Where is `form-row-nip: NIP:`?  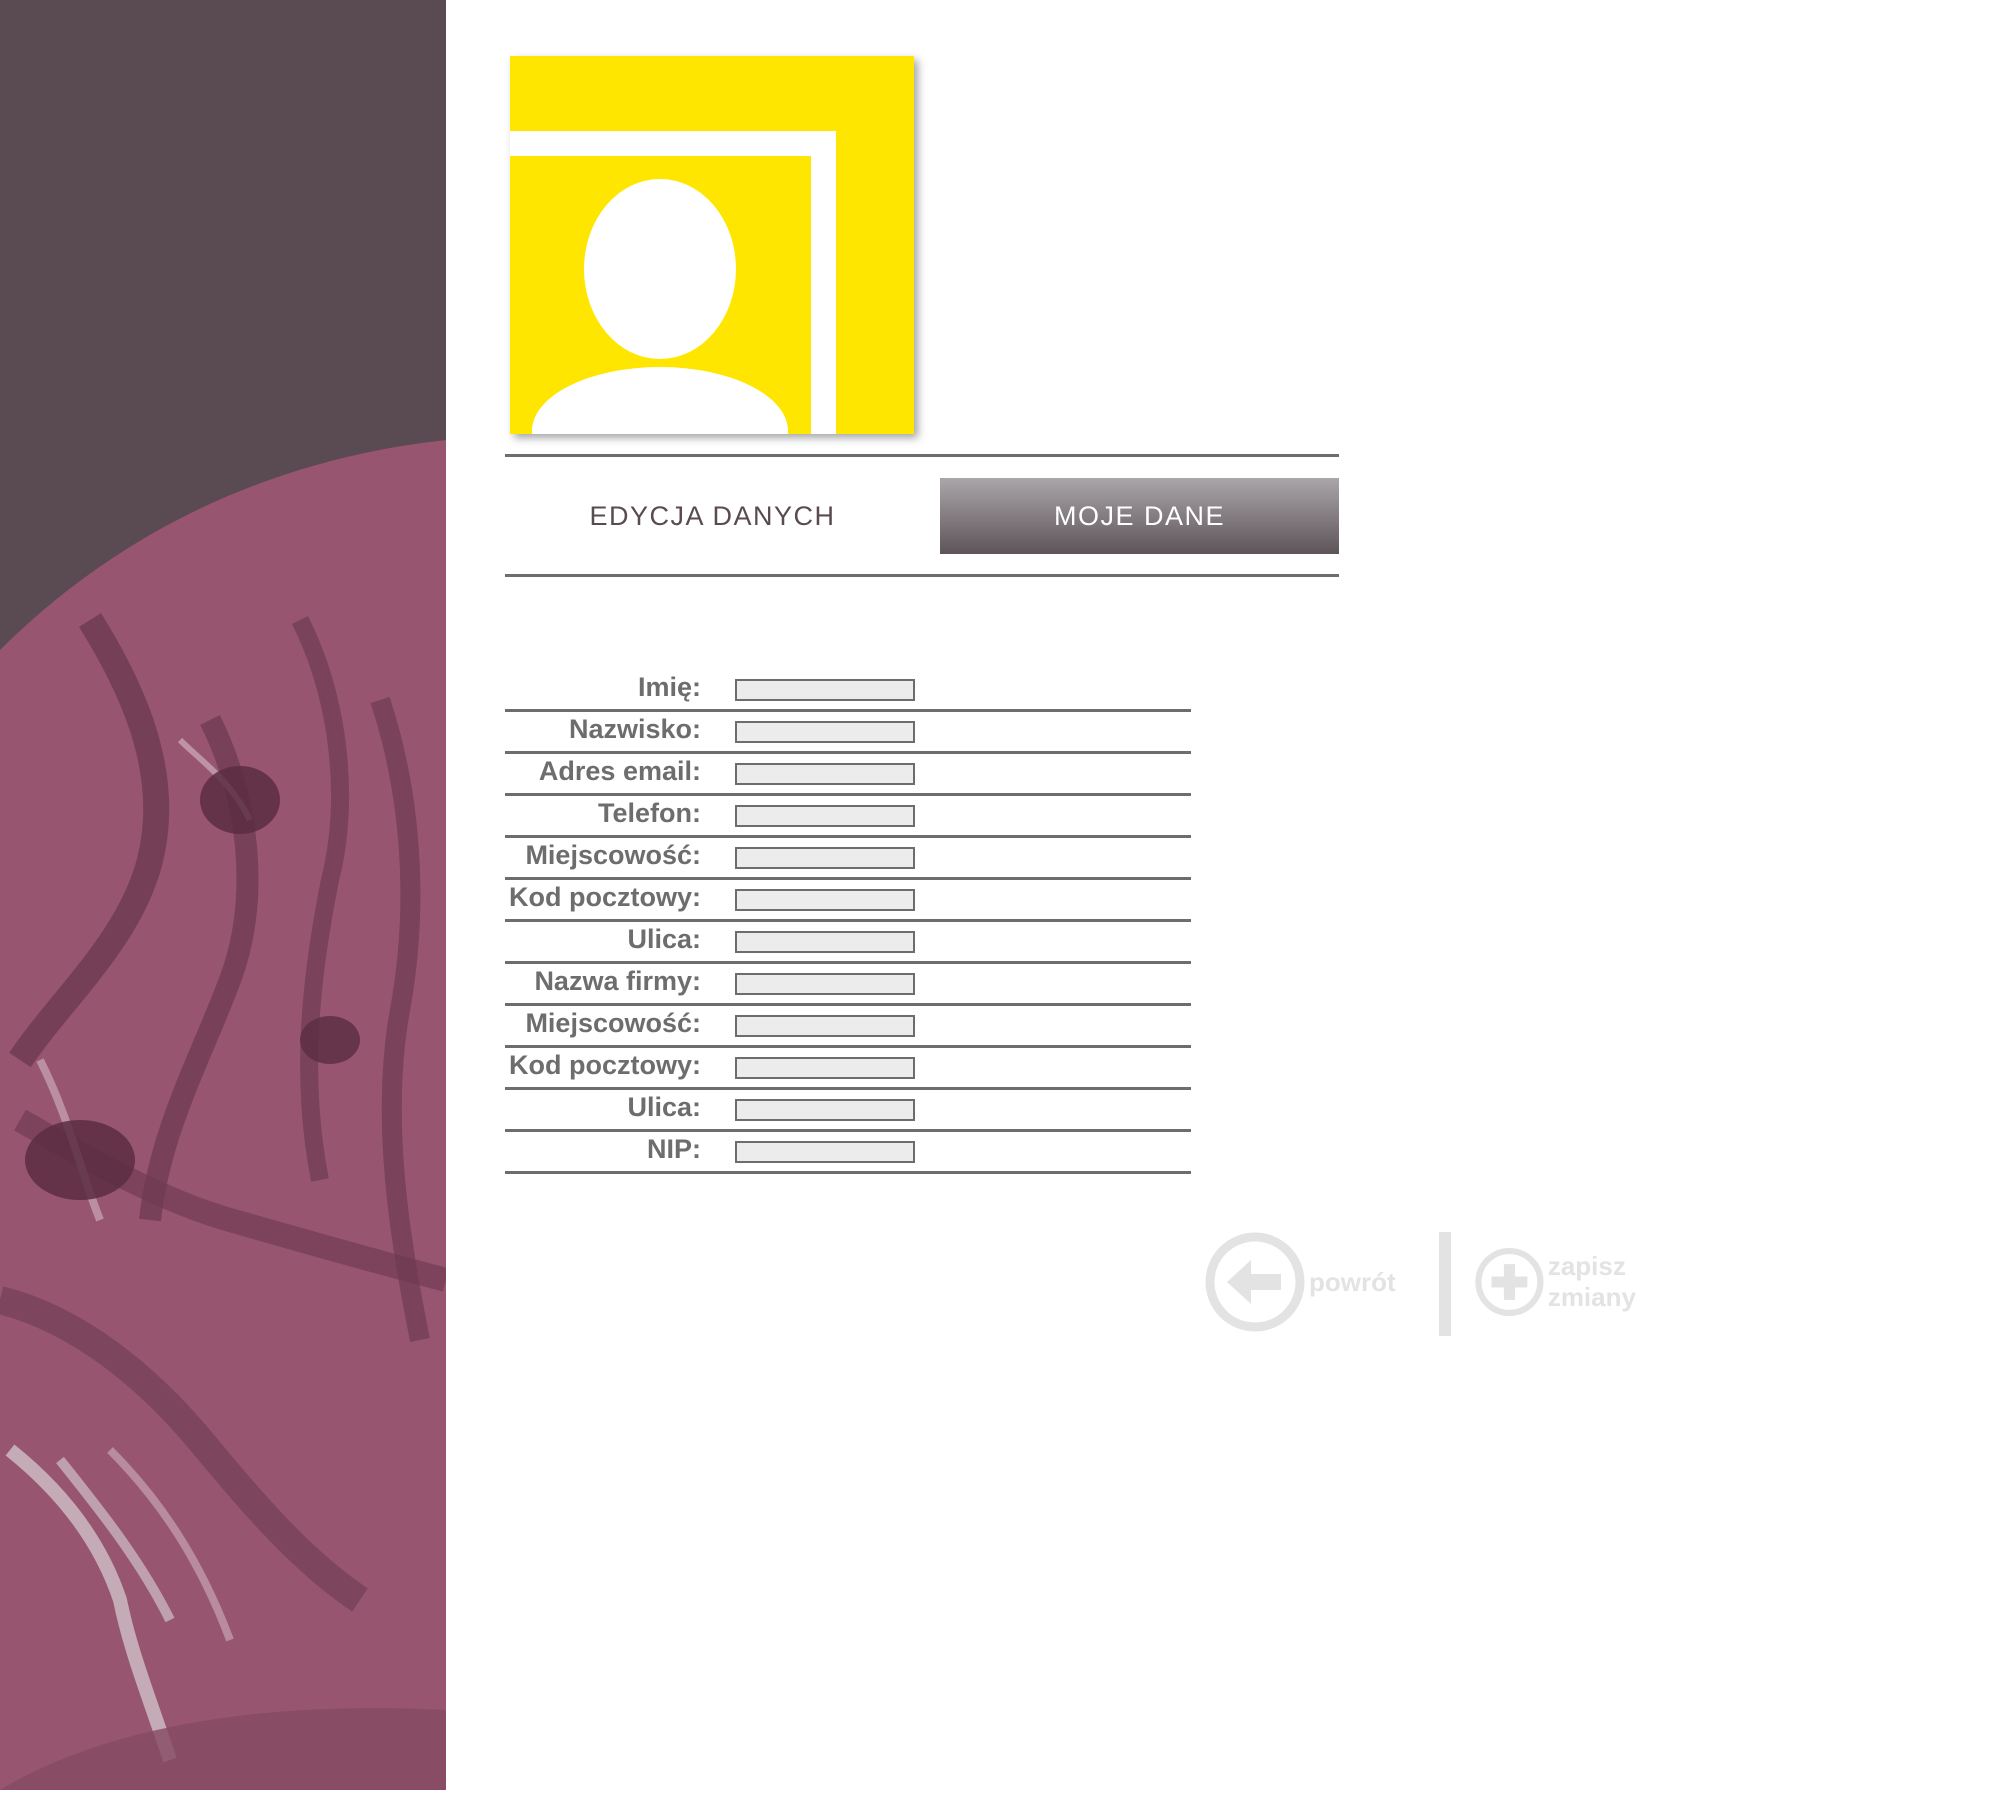 form-row-nip: NIP: is located at coordinates (848, 1153).